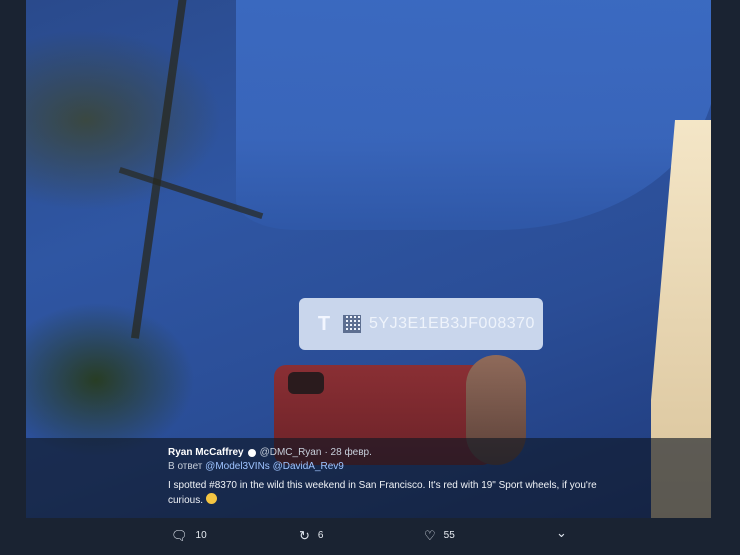  I want to click on vin-plate: T 5YJ3E1EB3JF008370, so click(421, 324).